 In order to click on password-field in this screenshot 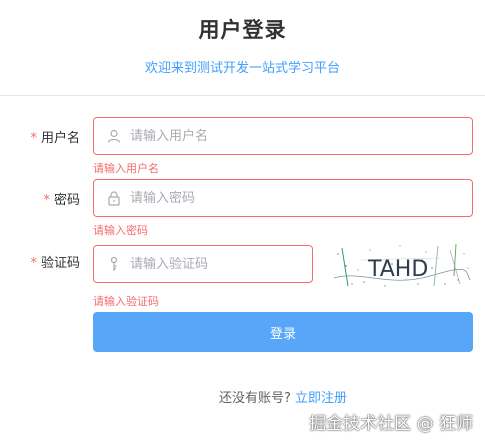, I will do `click(283, 198)`.